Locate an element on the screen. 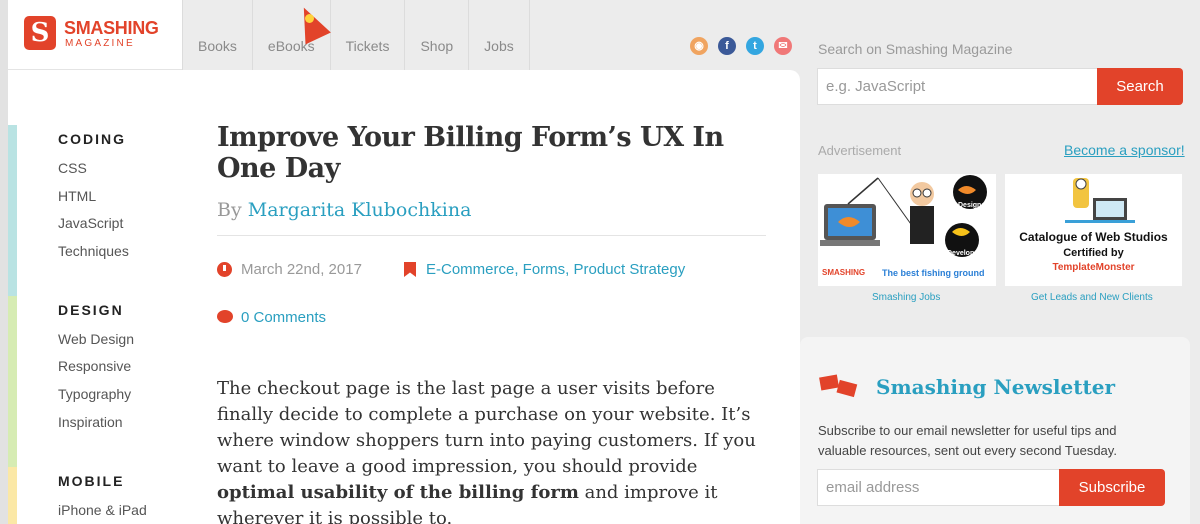 This screenshot has width=1200, height=524. byline-prefix: By is located at coordinates (229, 210).